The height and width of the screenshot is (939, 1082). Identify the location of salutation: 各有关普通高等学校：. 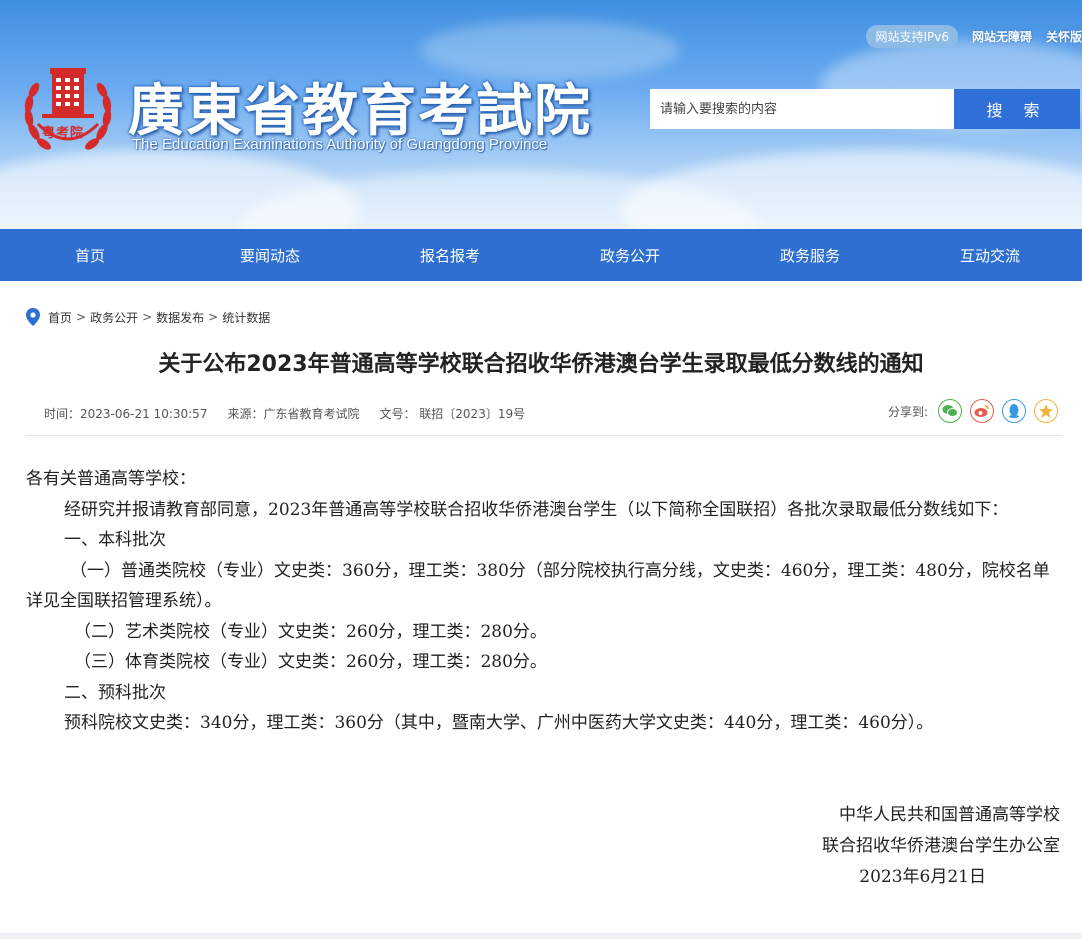
(111, 479).